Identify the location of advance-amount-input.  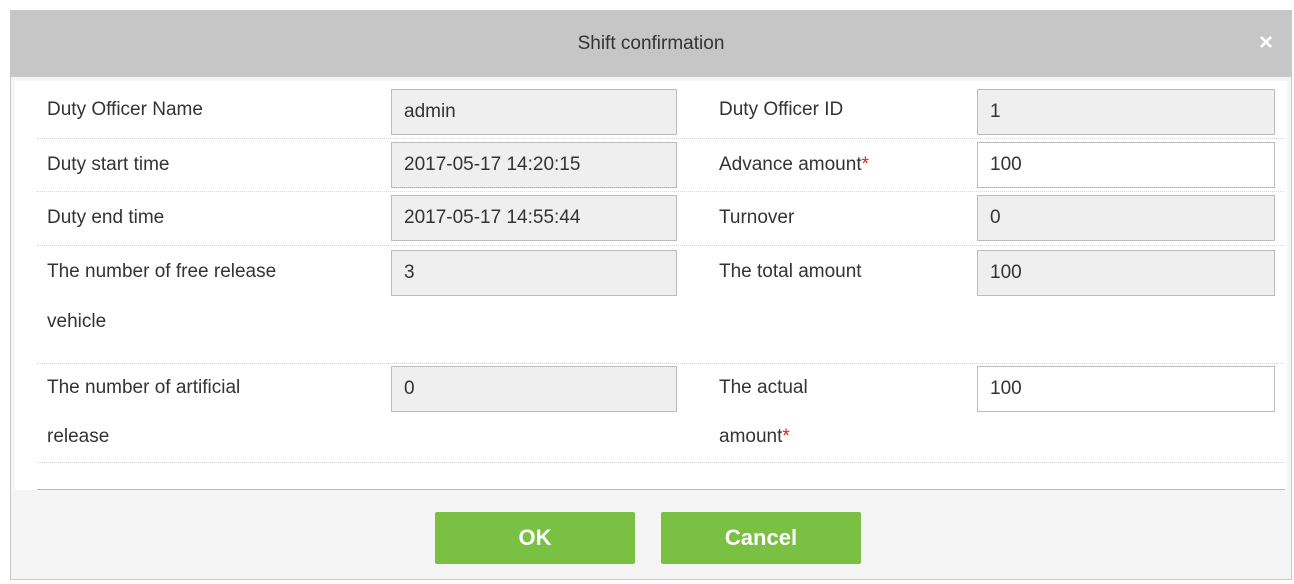
(1126, 165).